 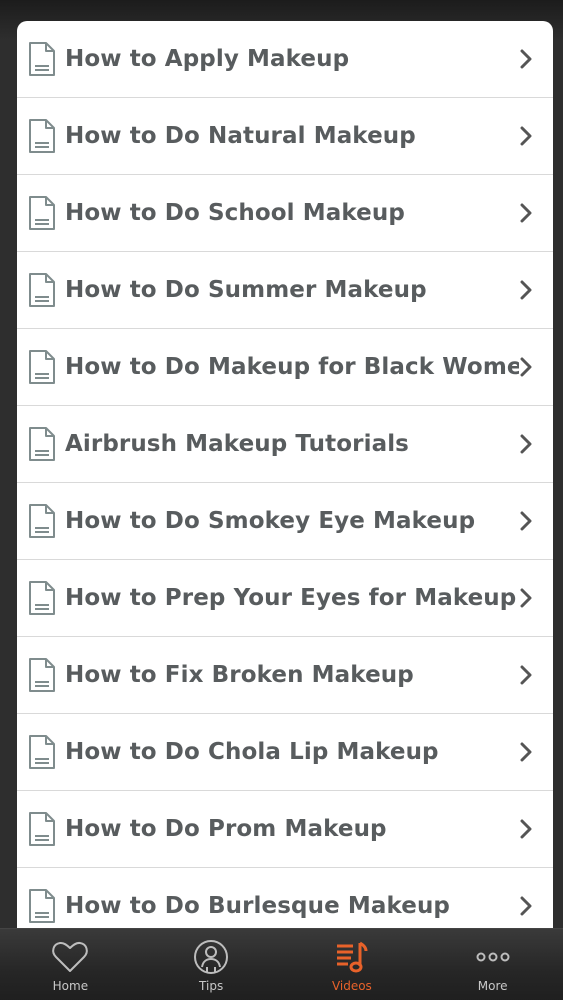 I want to click on list-item-label: How to Apply Makeup, so click(x=207, y=59).